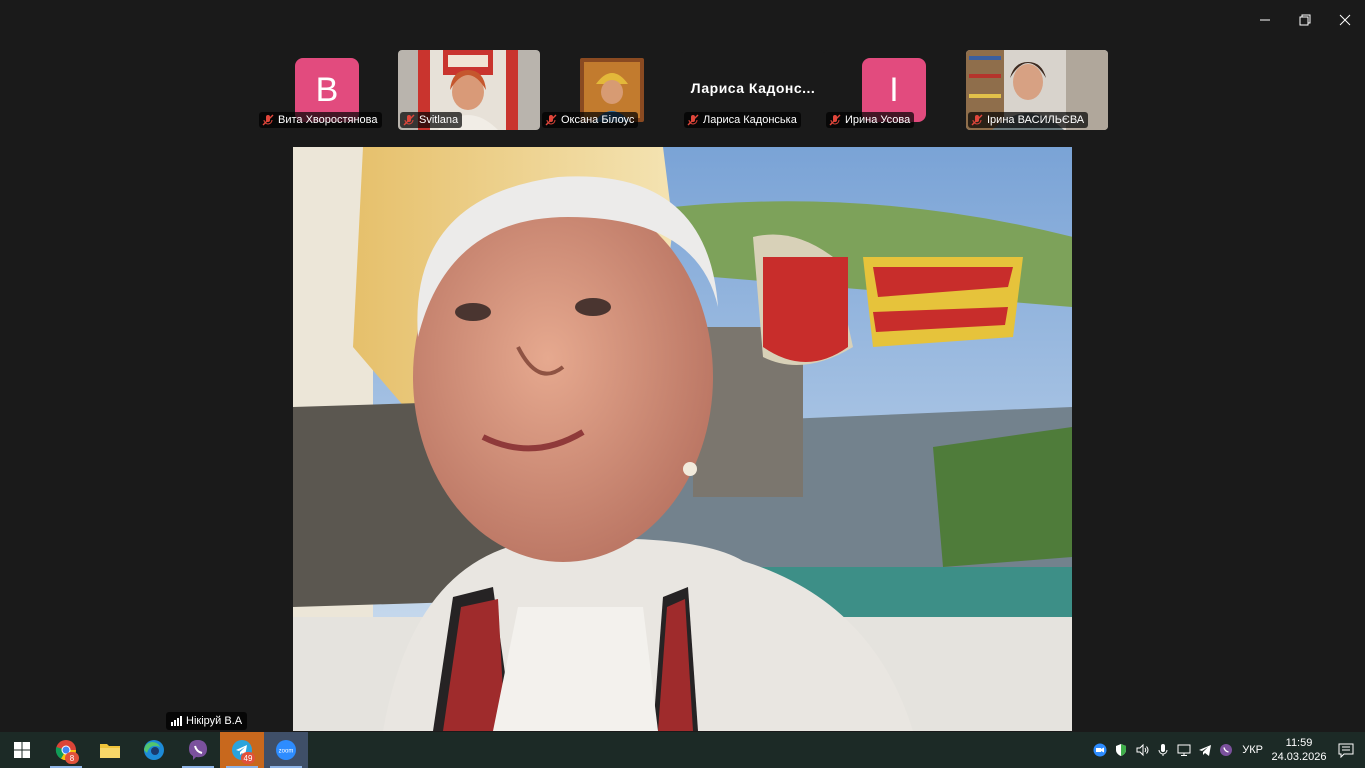  I want to click on close-icon, so click(1345, 20).